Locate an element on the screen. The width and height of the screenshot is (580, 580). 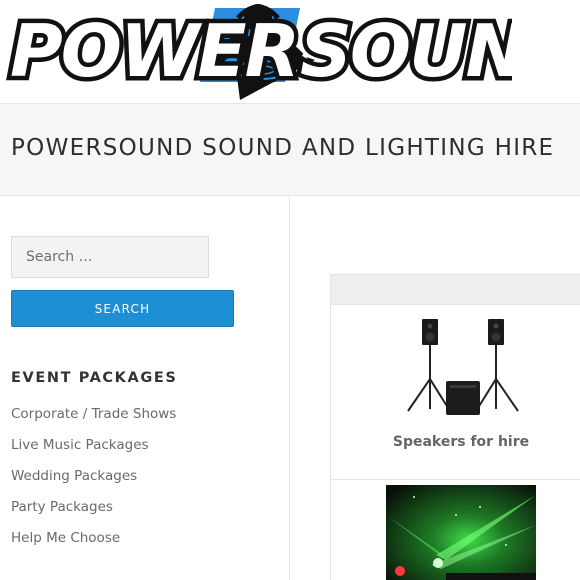
package-link-party: Party Packages is located at coordinates (62, 507).